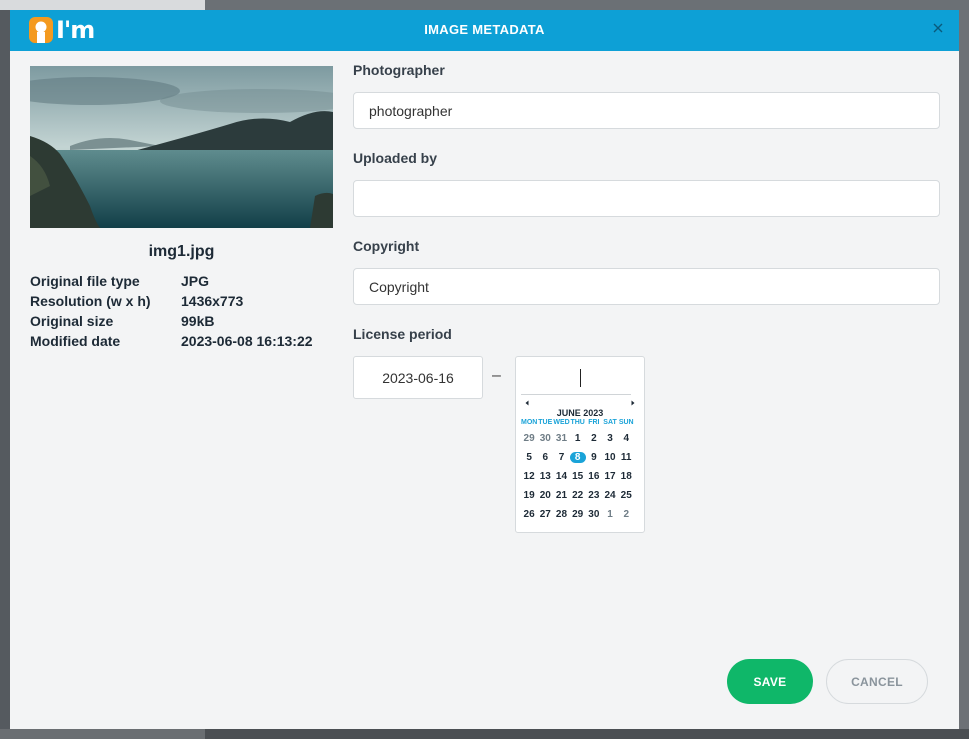 The height and width of the screenshot is (739, 969). What do you see at coordinates (646, 198) in the screenshot?
I see `uploaded-by-input` at bounding box center [646, 198].